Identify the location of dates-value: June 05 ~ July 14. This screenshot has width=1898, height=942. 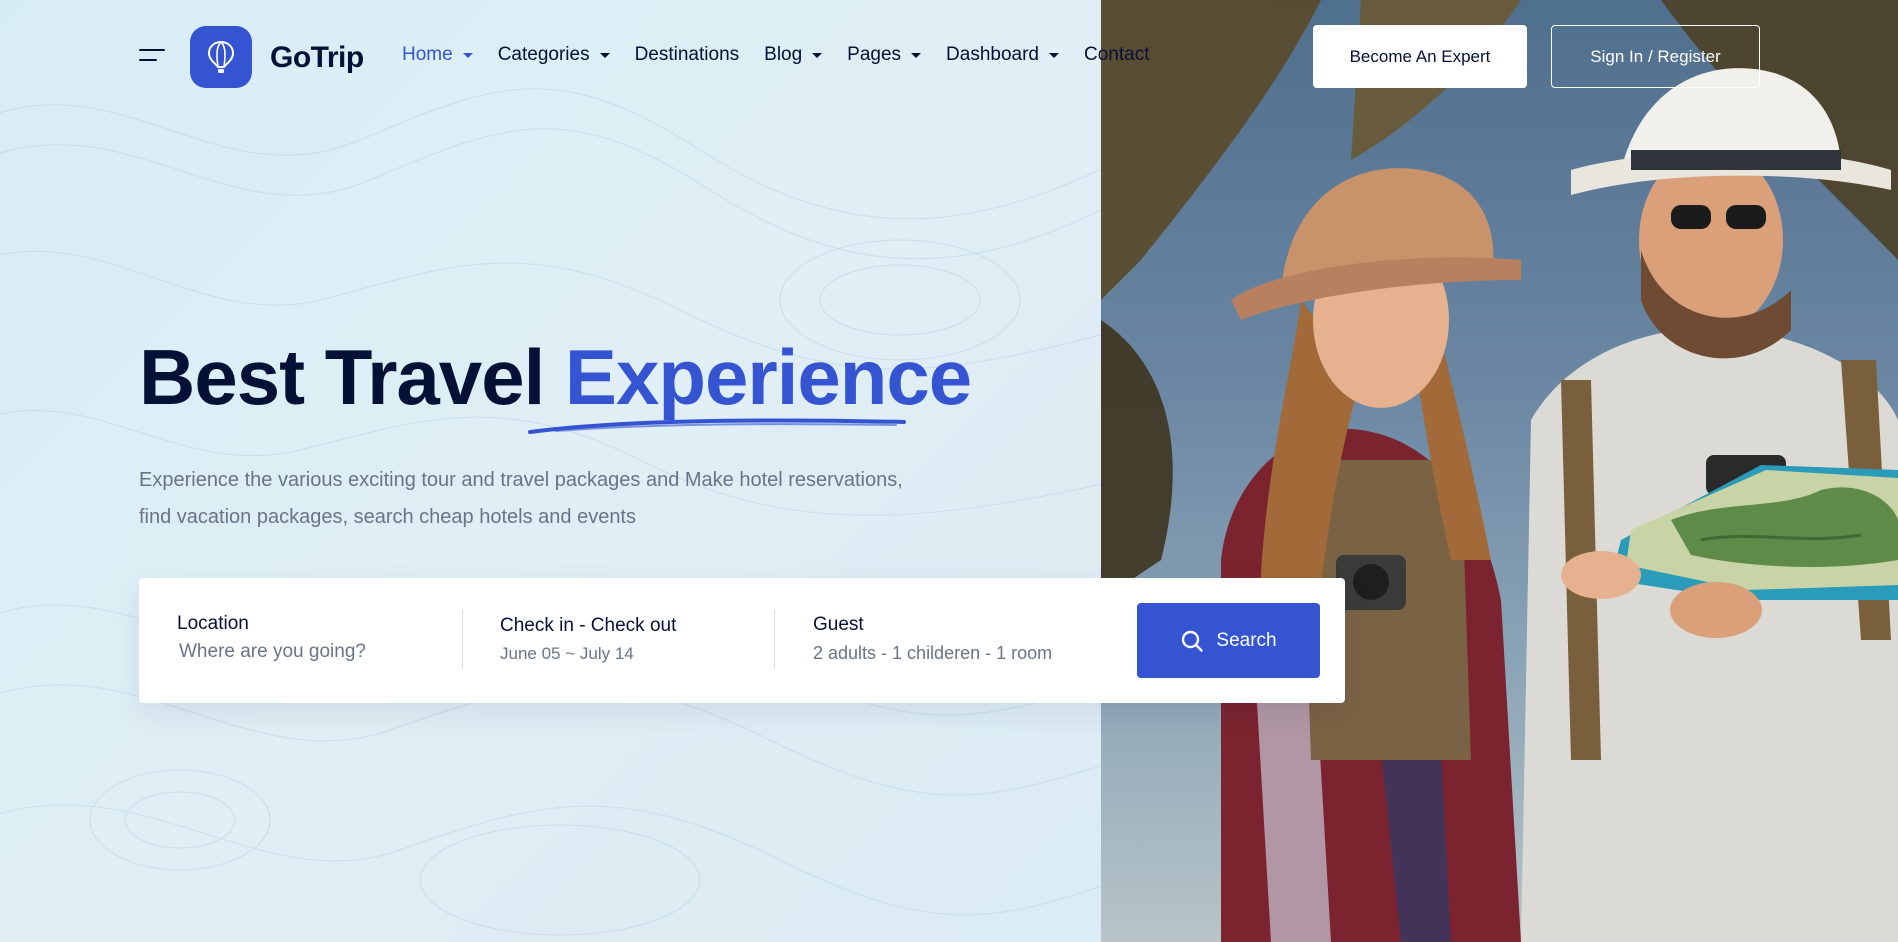
(567, 653).